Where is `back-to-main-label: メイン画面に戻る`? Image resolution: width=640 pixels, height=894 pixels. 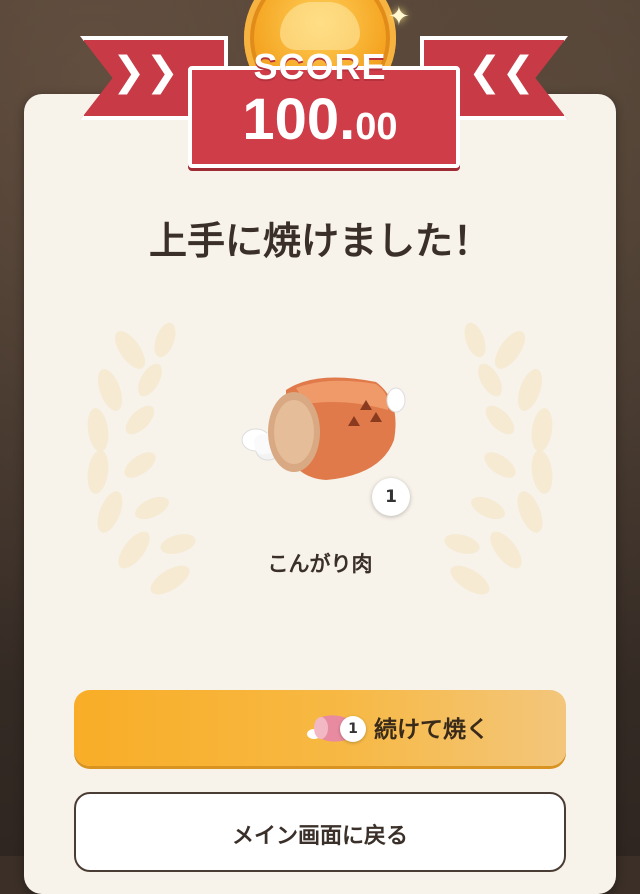 back-to-main-label: メイン画面に戻る is located at coordinates (319, 836).